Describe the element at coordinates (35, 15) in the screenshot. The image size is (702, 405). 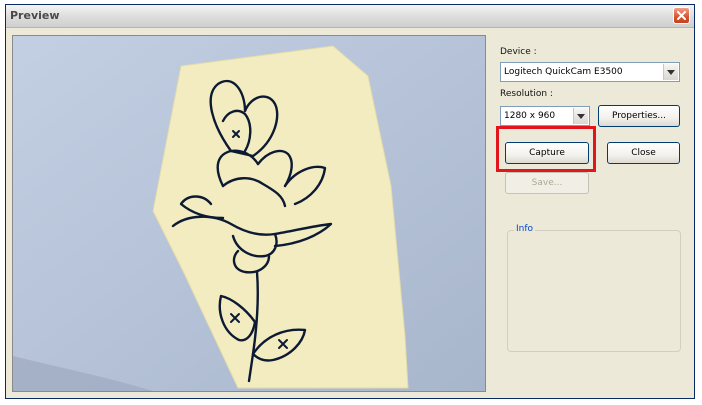
I see `window-title: Preview` at that location.